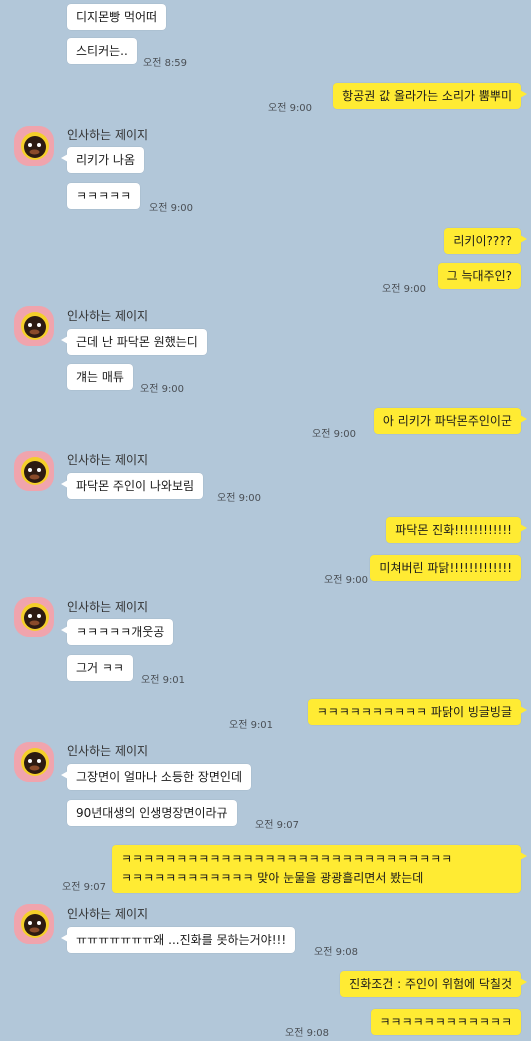 This screenshot has width=531, height=1041. What do you see at coordinates (120, 632) in the screenshot?
I see `message-text: ㅋㅋㅋㅋㅋ개웃공` at bounding box center [120, 632].